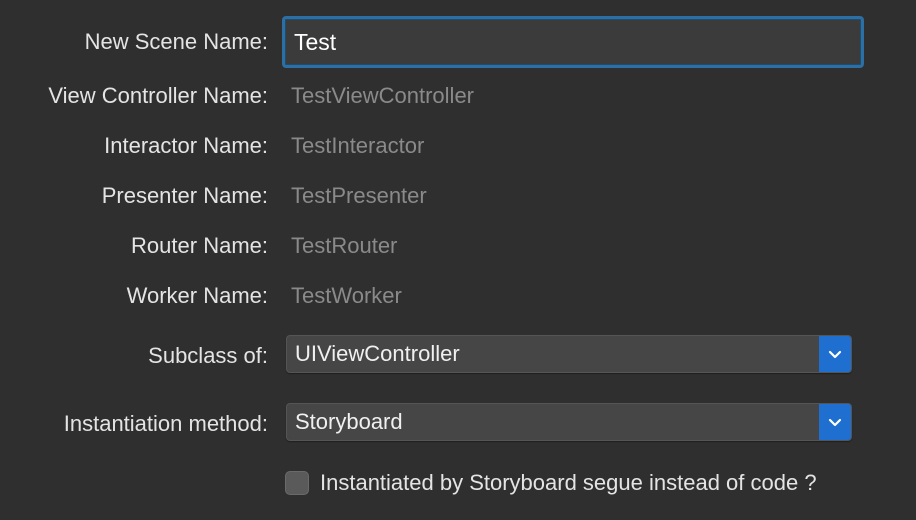 This screenshot has height=520, width=916. Describe the element at coordinates (165, 423) in the screenshot. I see `instantiation-method-label: Instantiation method:` at that location.